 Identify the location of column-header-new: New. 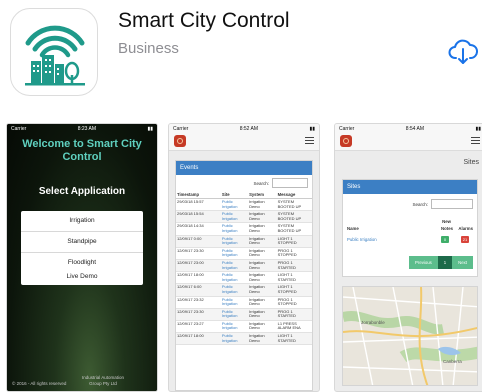
(446, 221).